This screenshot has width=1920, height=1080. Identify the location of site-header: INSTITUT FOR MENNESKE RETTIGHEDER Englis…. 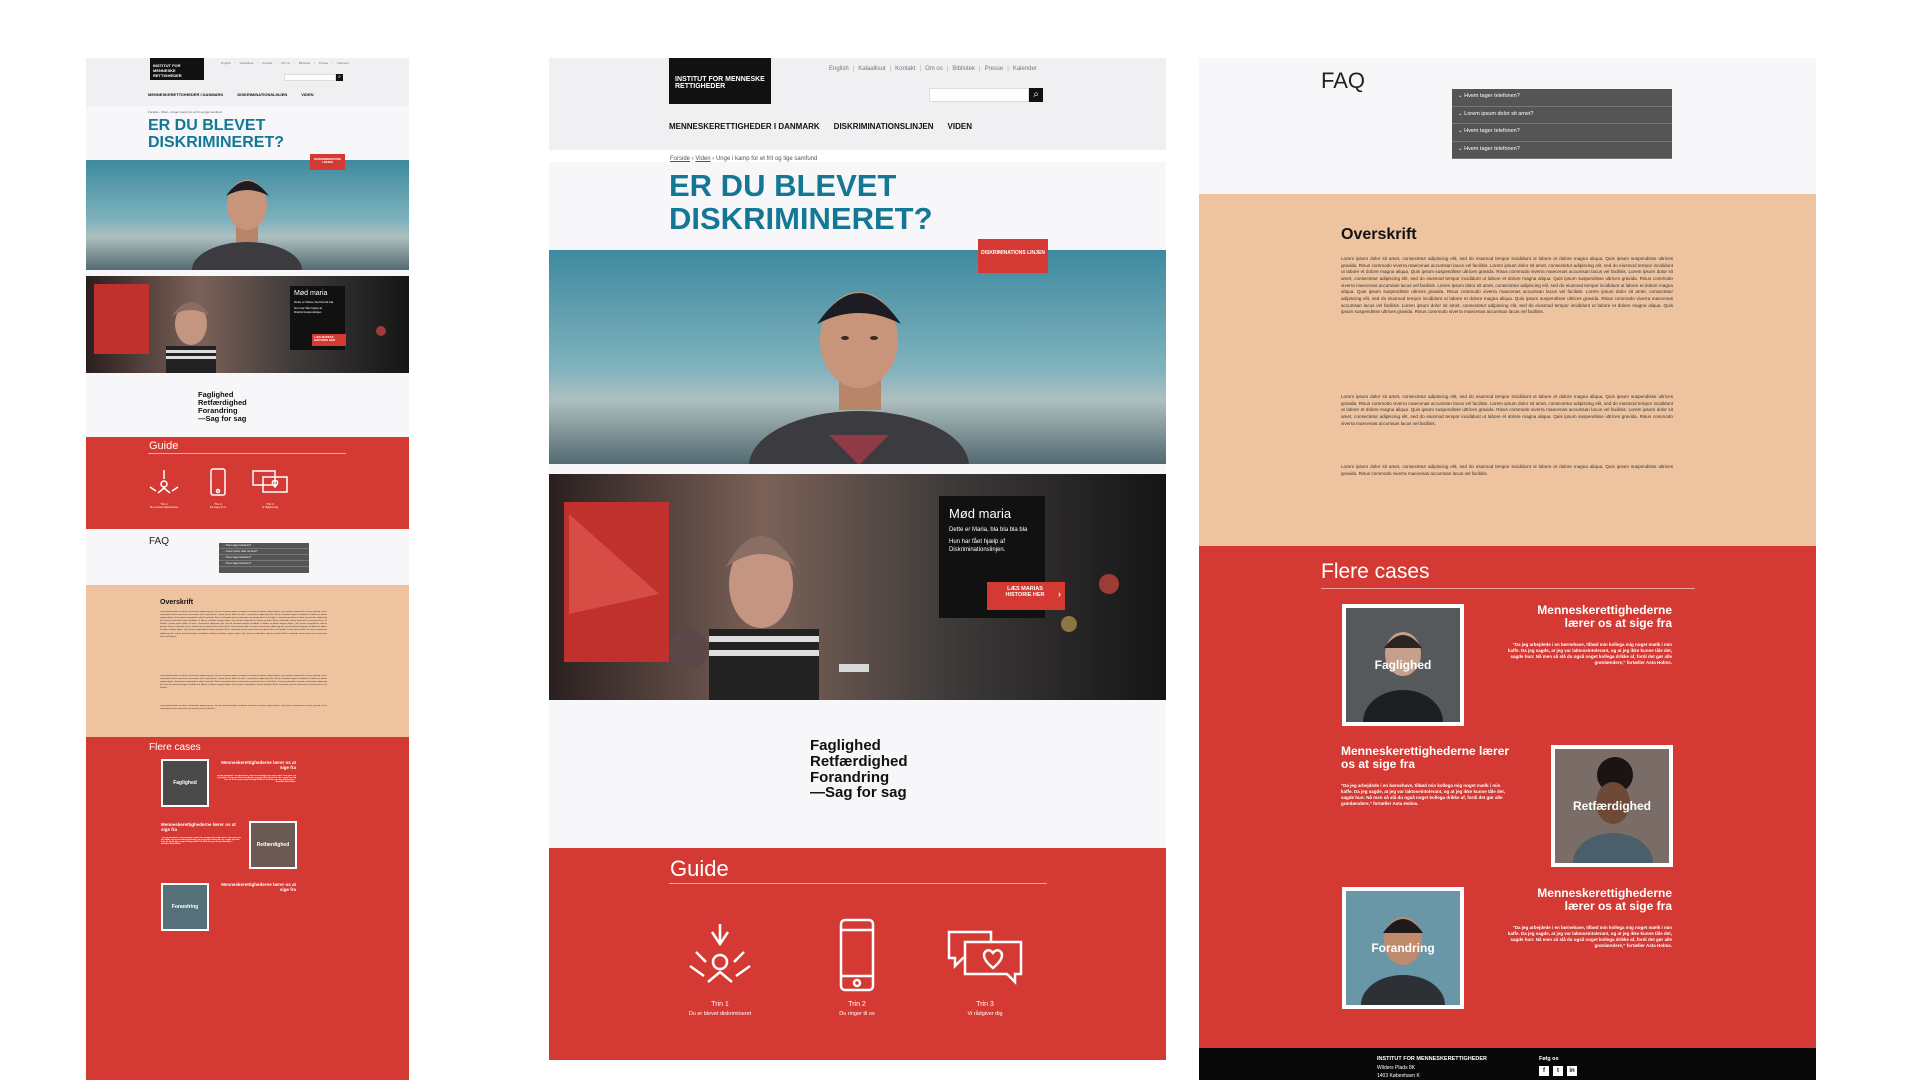
(857, 104).